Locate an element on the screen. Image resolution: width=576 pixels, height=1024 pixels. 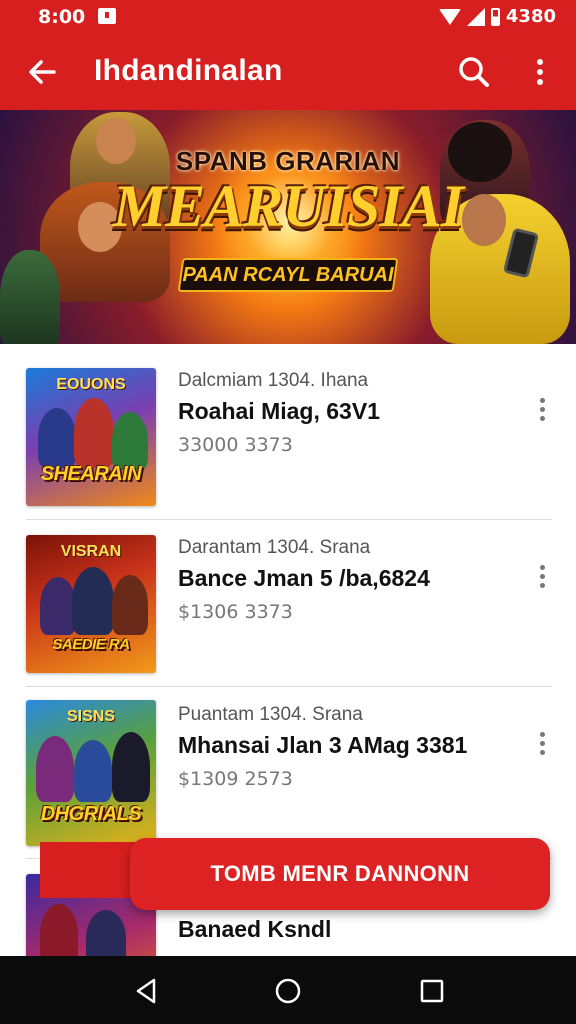
cta-button: TOMB MENR DANNONN is located at coordinates (340, 874).